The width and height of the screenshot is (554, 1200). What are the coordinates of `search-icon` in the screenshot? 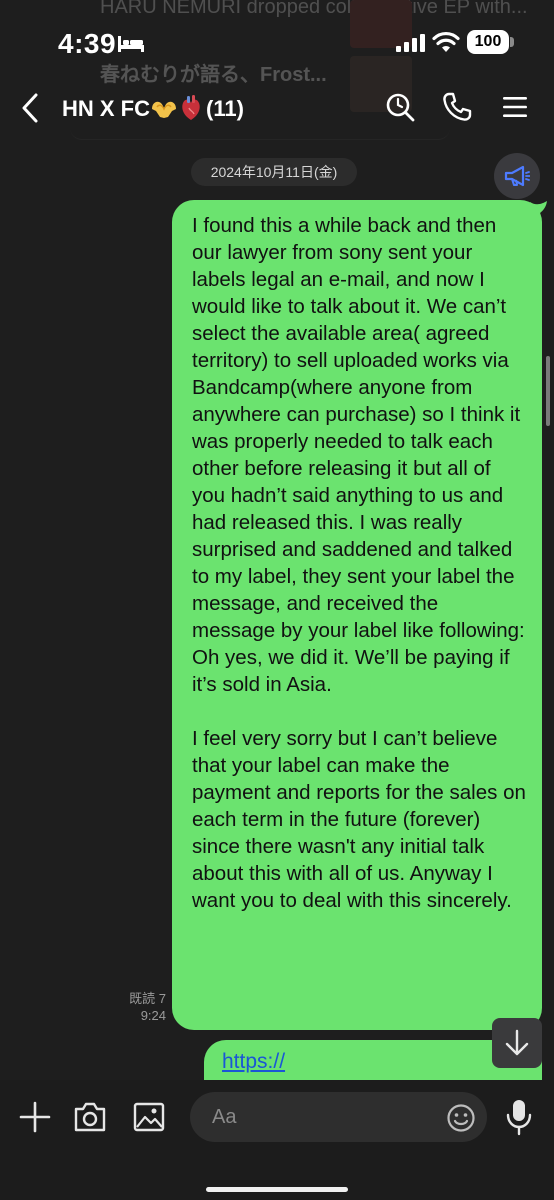 It's located at (400, 107).